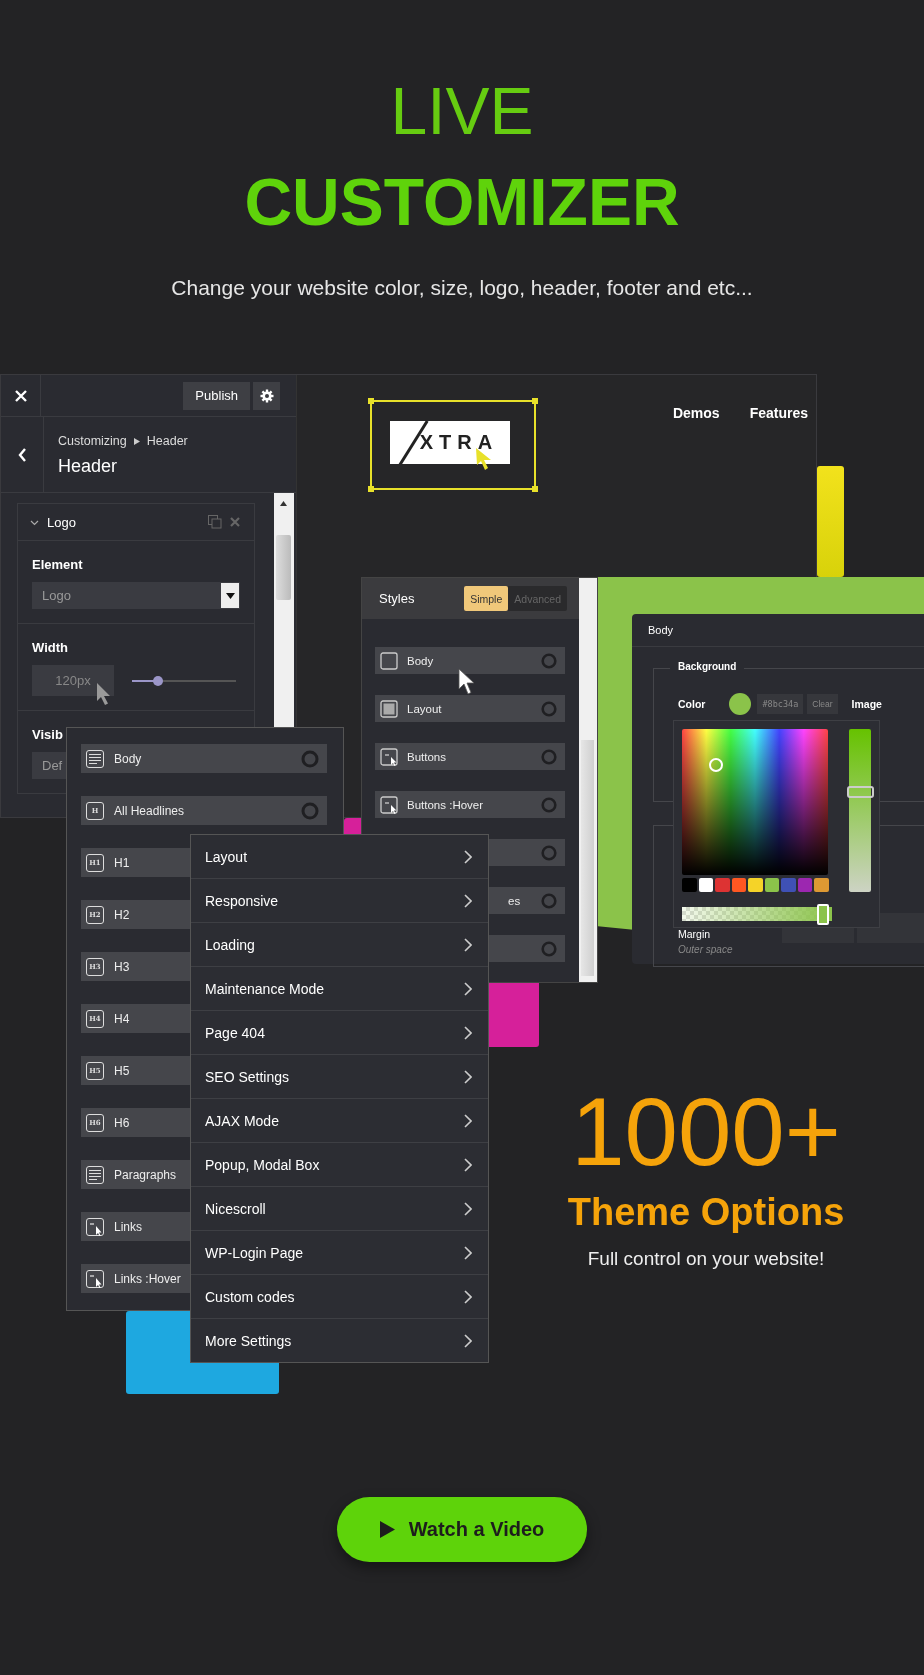 This screenshot has height=1675, width=924. What do you see at coordinates (50, 647) in the screenshot?
I see `field-label: Width` at bounding box center [50, 647].